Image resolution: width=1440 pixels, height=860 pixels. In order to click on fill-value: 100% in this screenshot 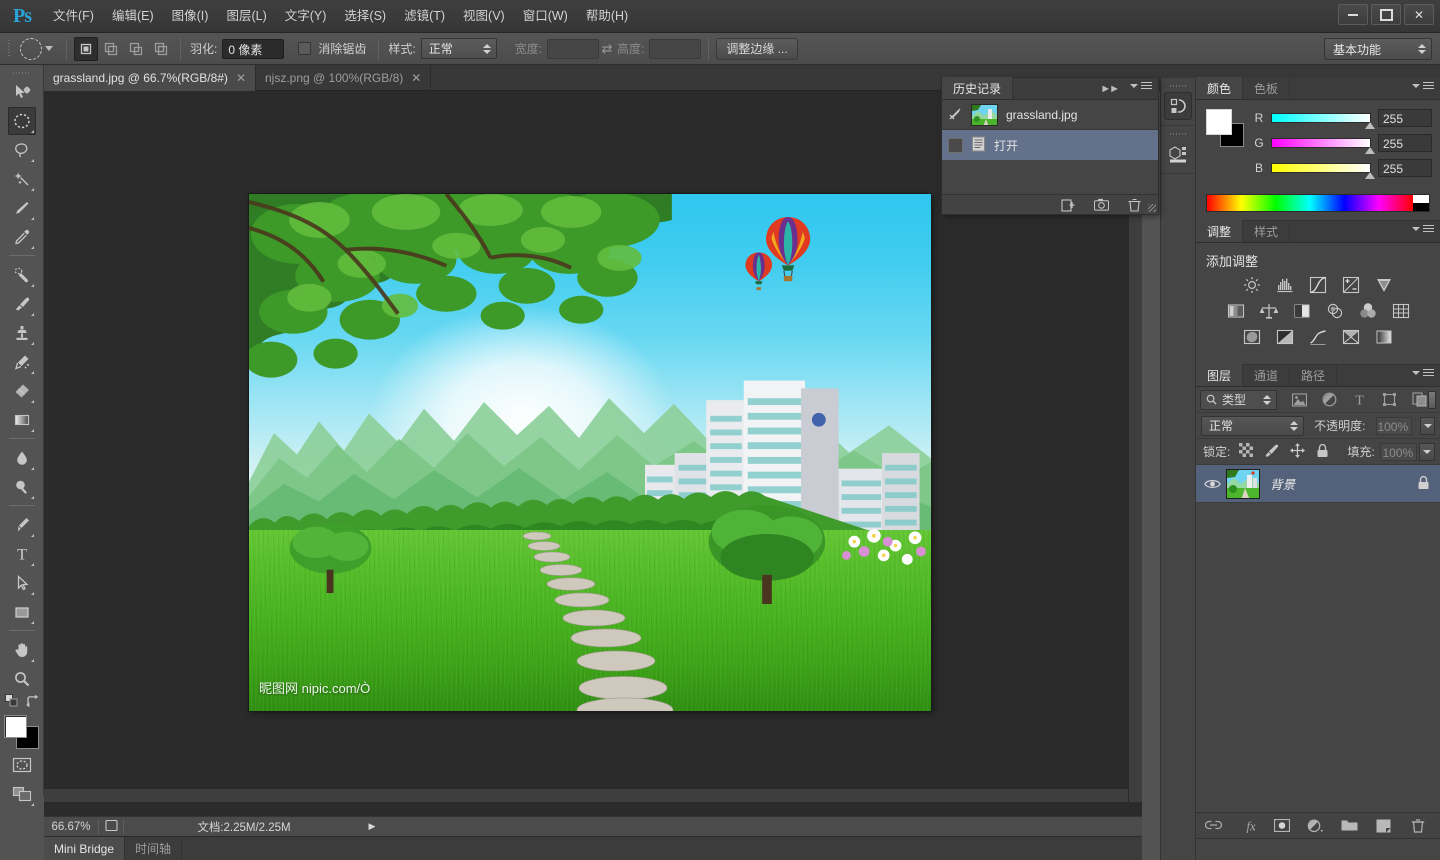, I will do `click(1398, 451)`.